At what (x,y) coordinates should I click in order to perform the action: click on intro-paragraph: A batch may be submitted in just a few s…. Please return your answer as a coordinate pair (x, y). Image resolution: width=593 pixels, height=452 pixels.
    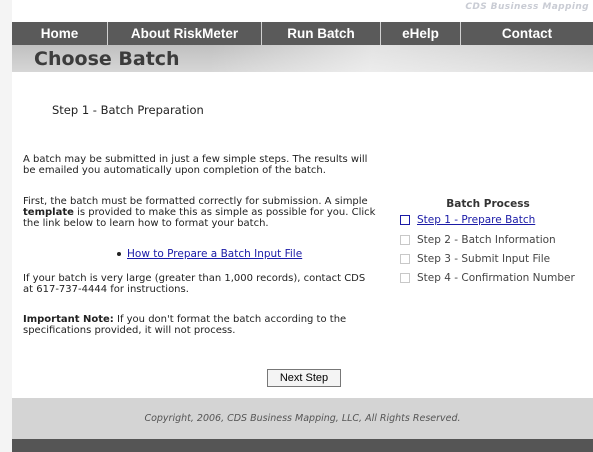
    Looking at the image, I should click on (195, 165).